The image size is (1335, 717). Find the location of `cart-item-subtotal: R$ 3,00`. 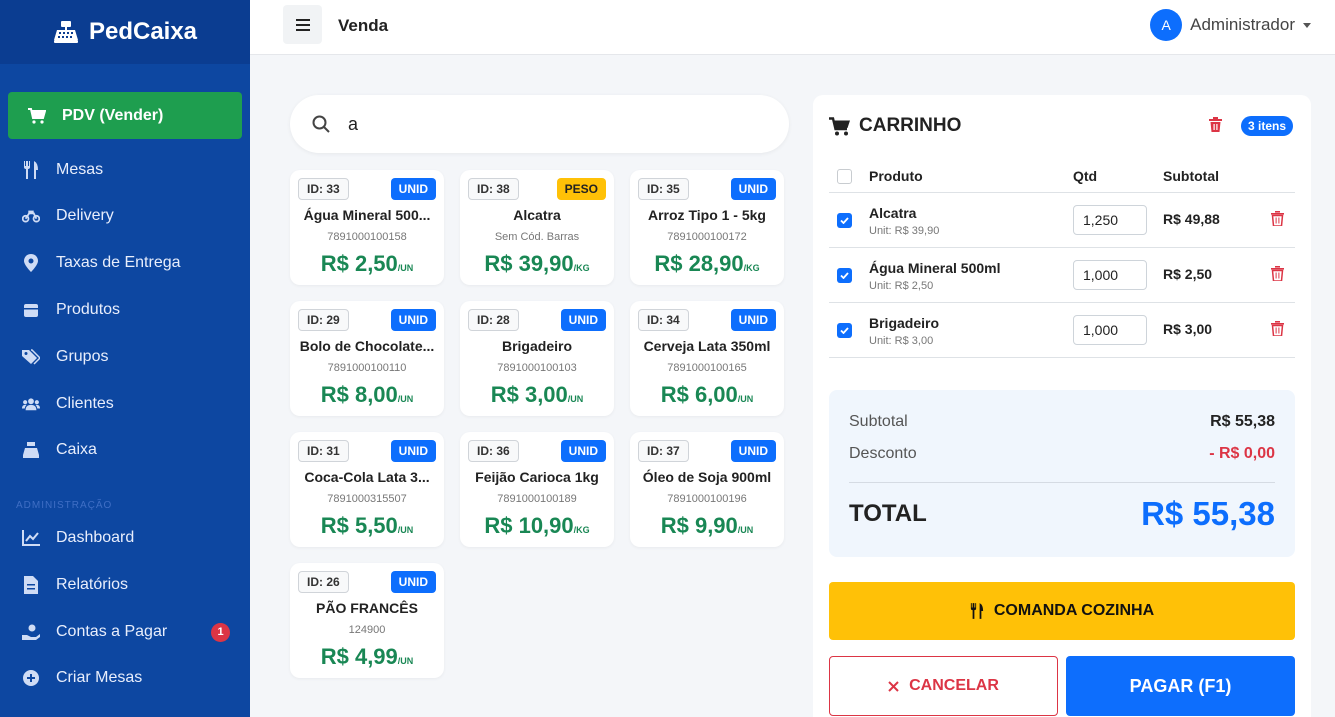

cart-item-subtotal: R$ 3,00 is located at coordinates (1188, 329).